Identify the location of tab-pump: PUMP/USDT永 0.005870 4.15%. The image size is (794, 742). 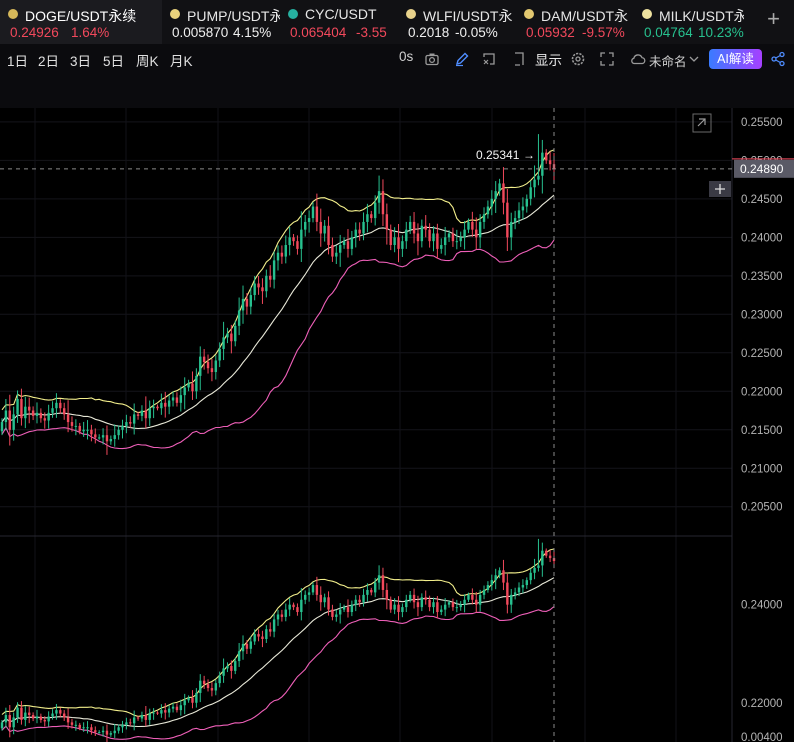
(221, 22).